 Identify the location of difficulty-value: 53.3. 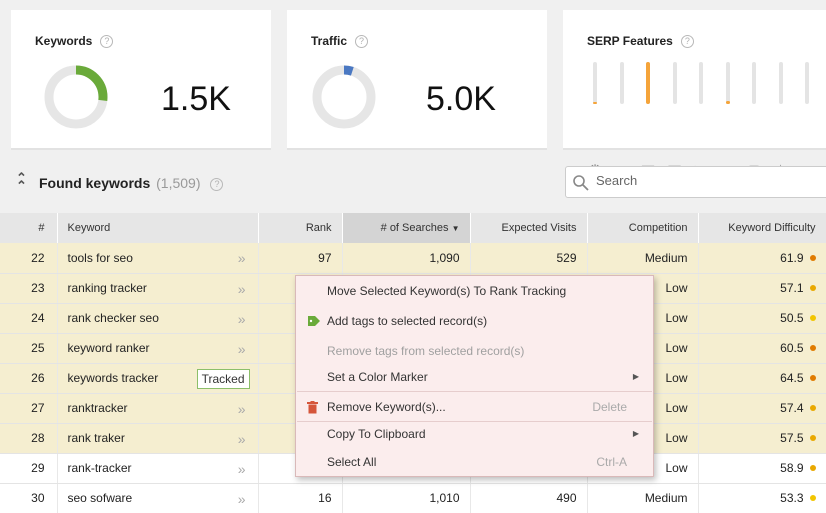
(792, 498).